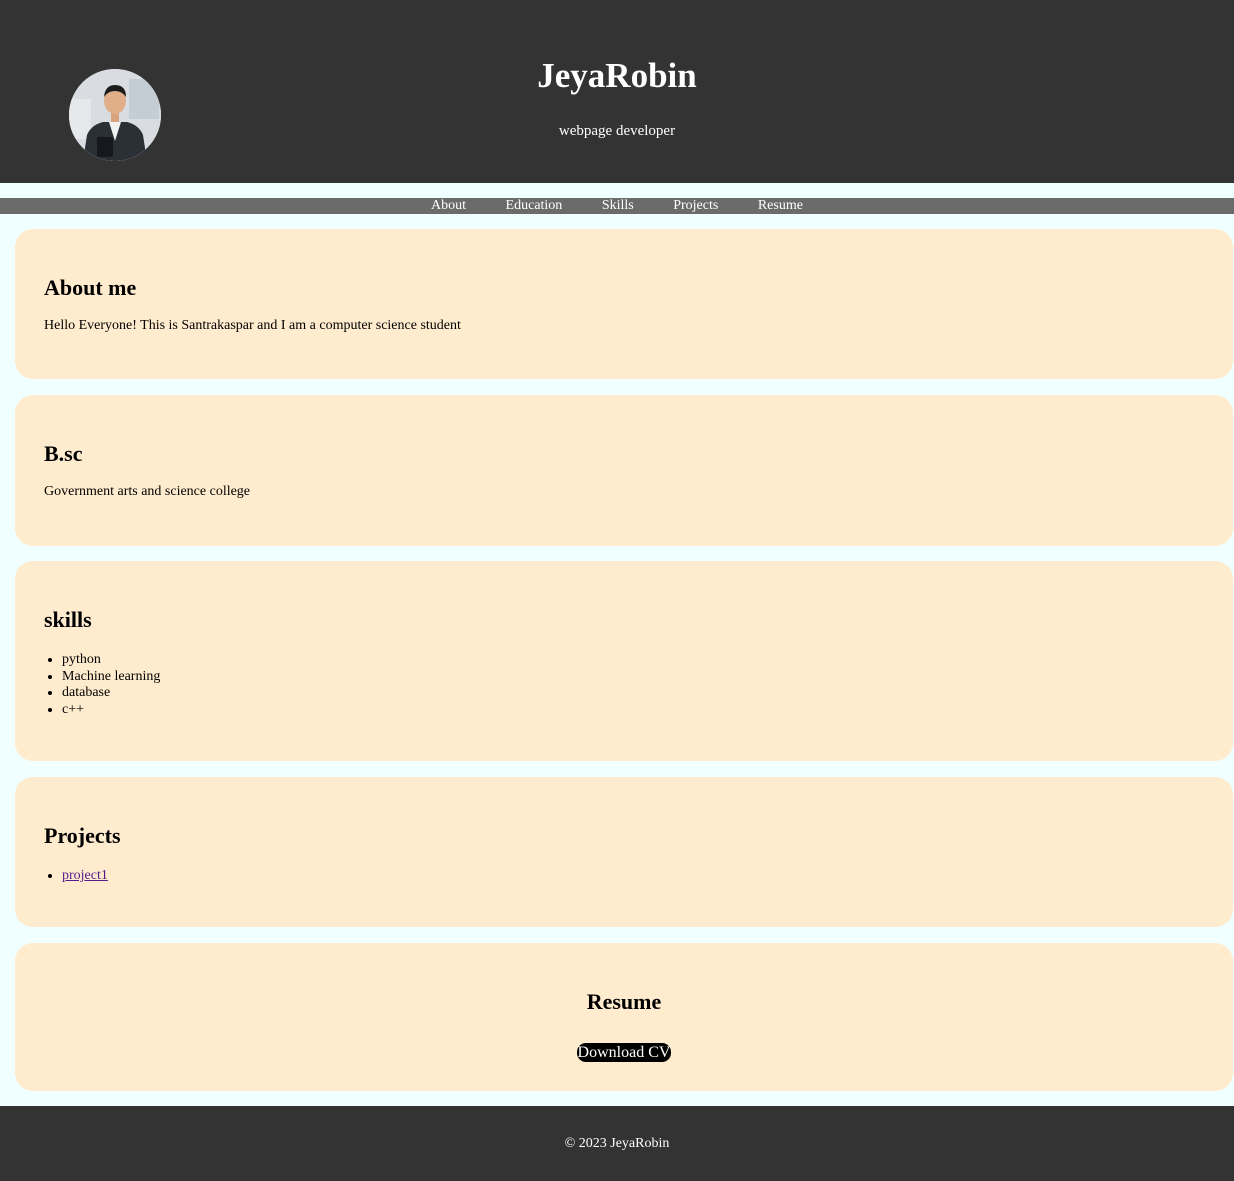 The height and width of the screenshot is (1181, 1234). Describe the element at coordinates (617, 131) in the screenshot. I see `site-subtitle: webpage developer` at that location.